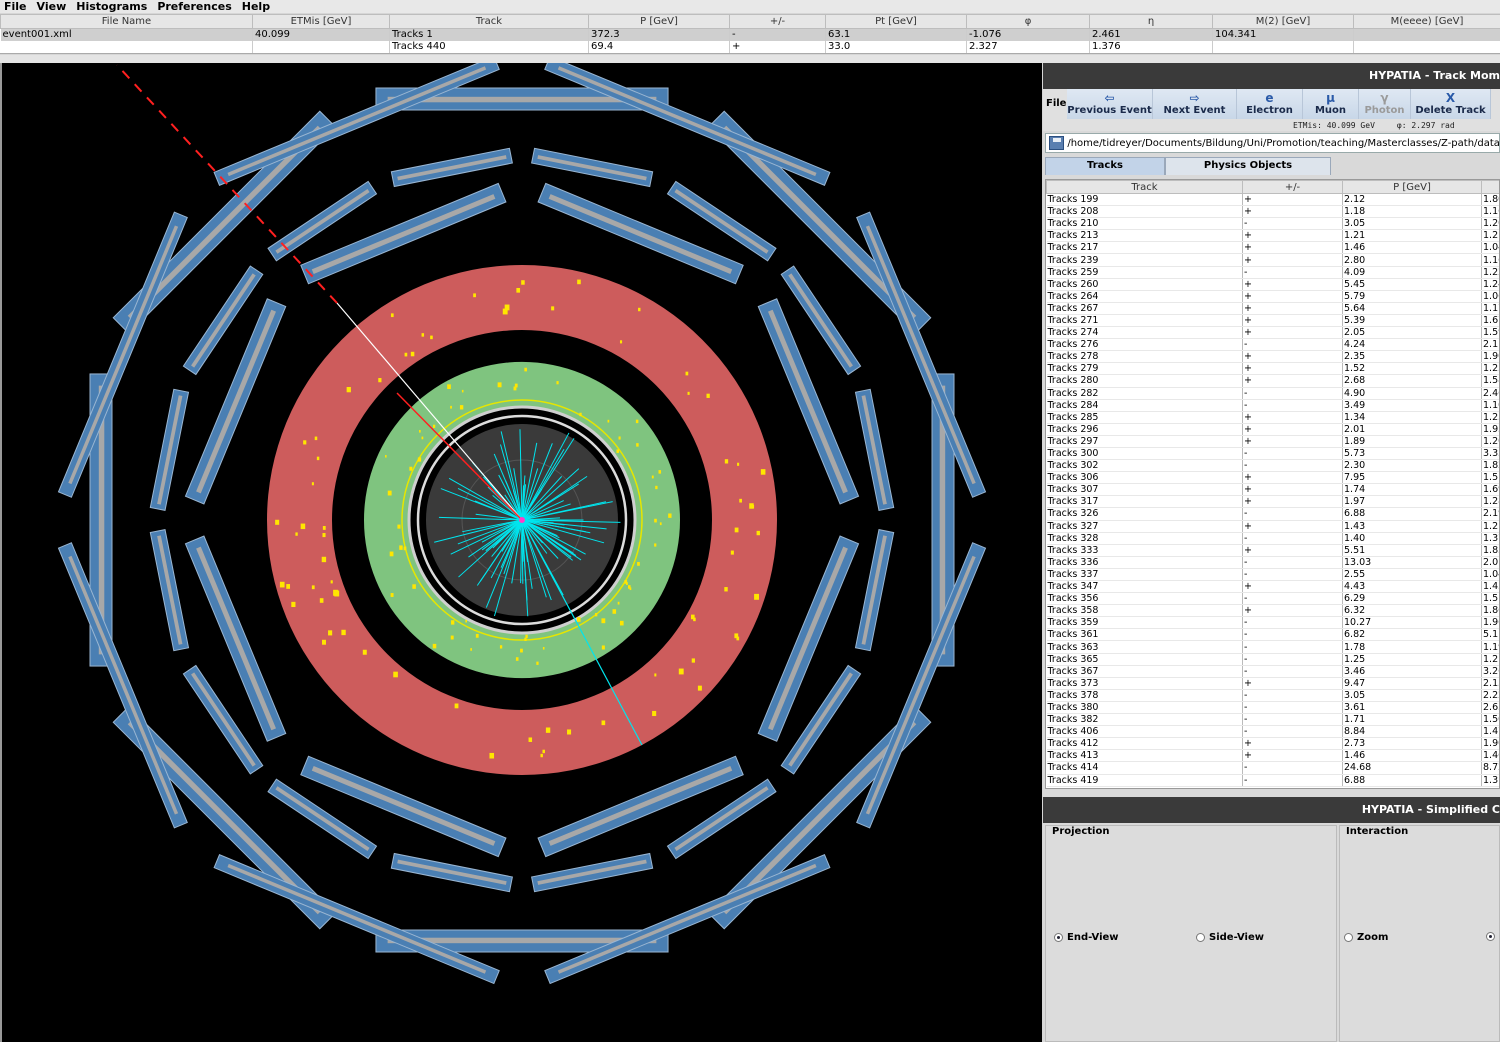 The width and height of the screenshot is (1500, 1042). What do you see at coordinates (1272, 744) in the screenshot?
I see `table-row: Tracks 412+2.731.90` at bounding box center [1272, 744].